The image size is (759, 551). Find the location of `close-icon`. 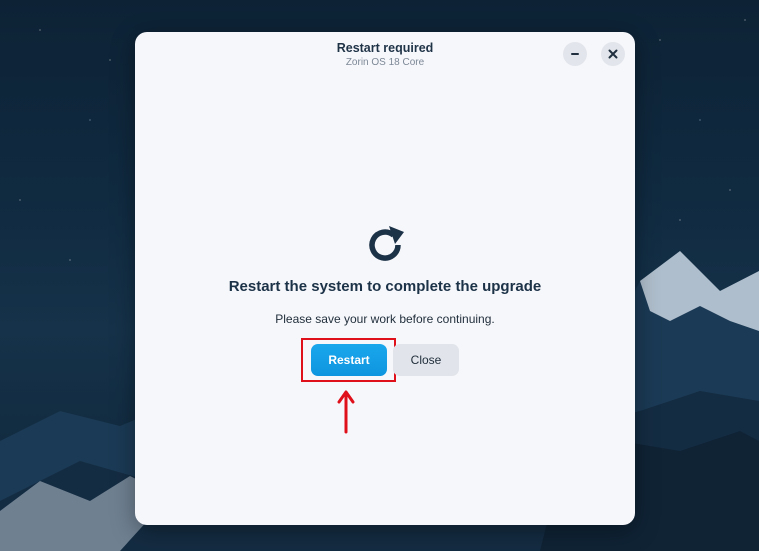

close-icon is located at coordinates (613, 54).